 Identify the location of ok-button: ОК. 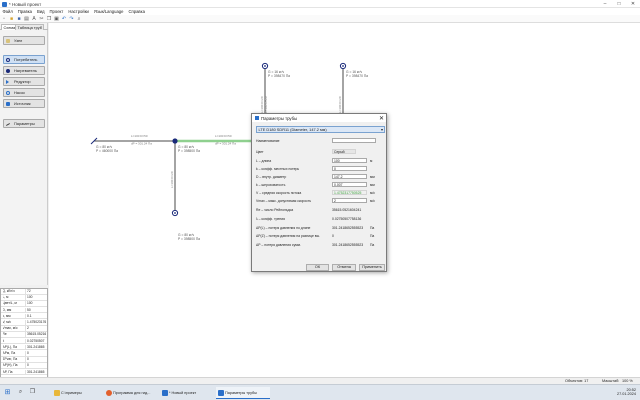
(317, 267).